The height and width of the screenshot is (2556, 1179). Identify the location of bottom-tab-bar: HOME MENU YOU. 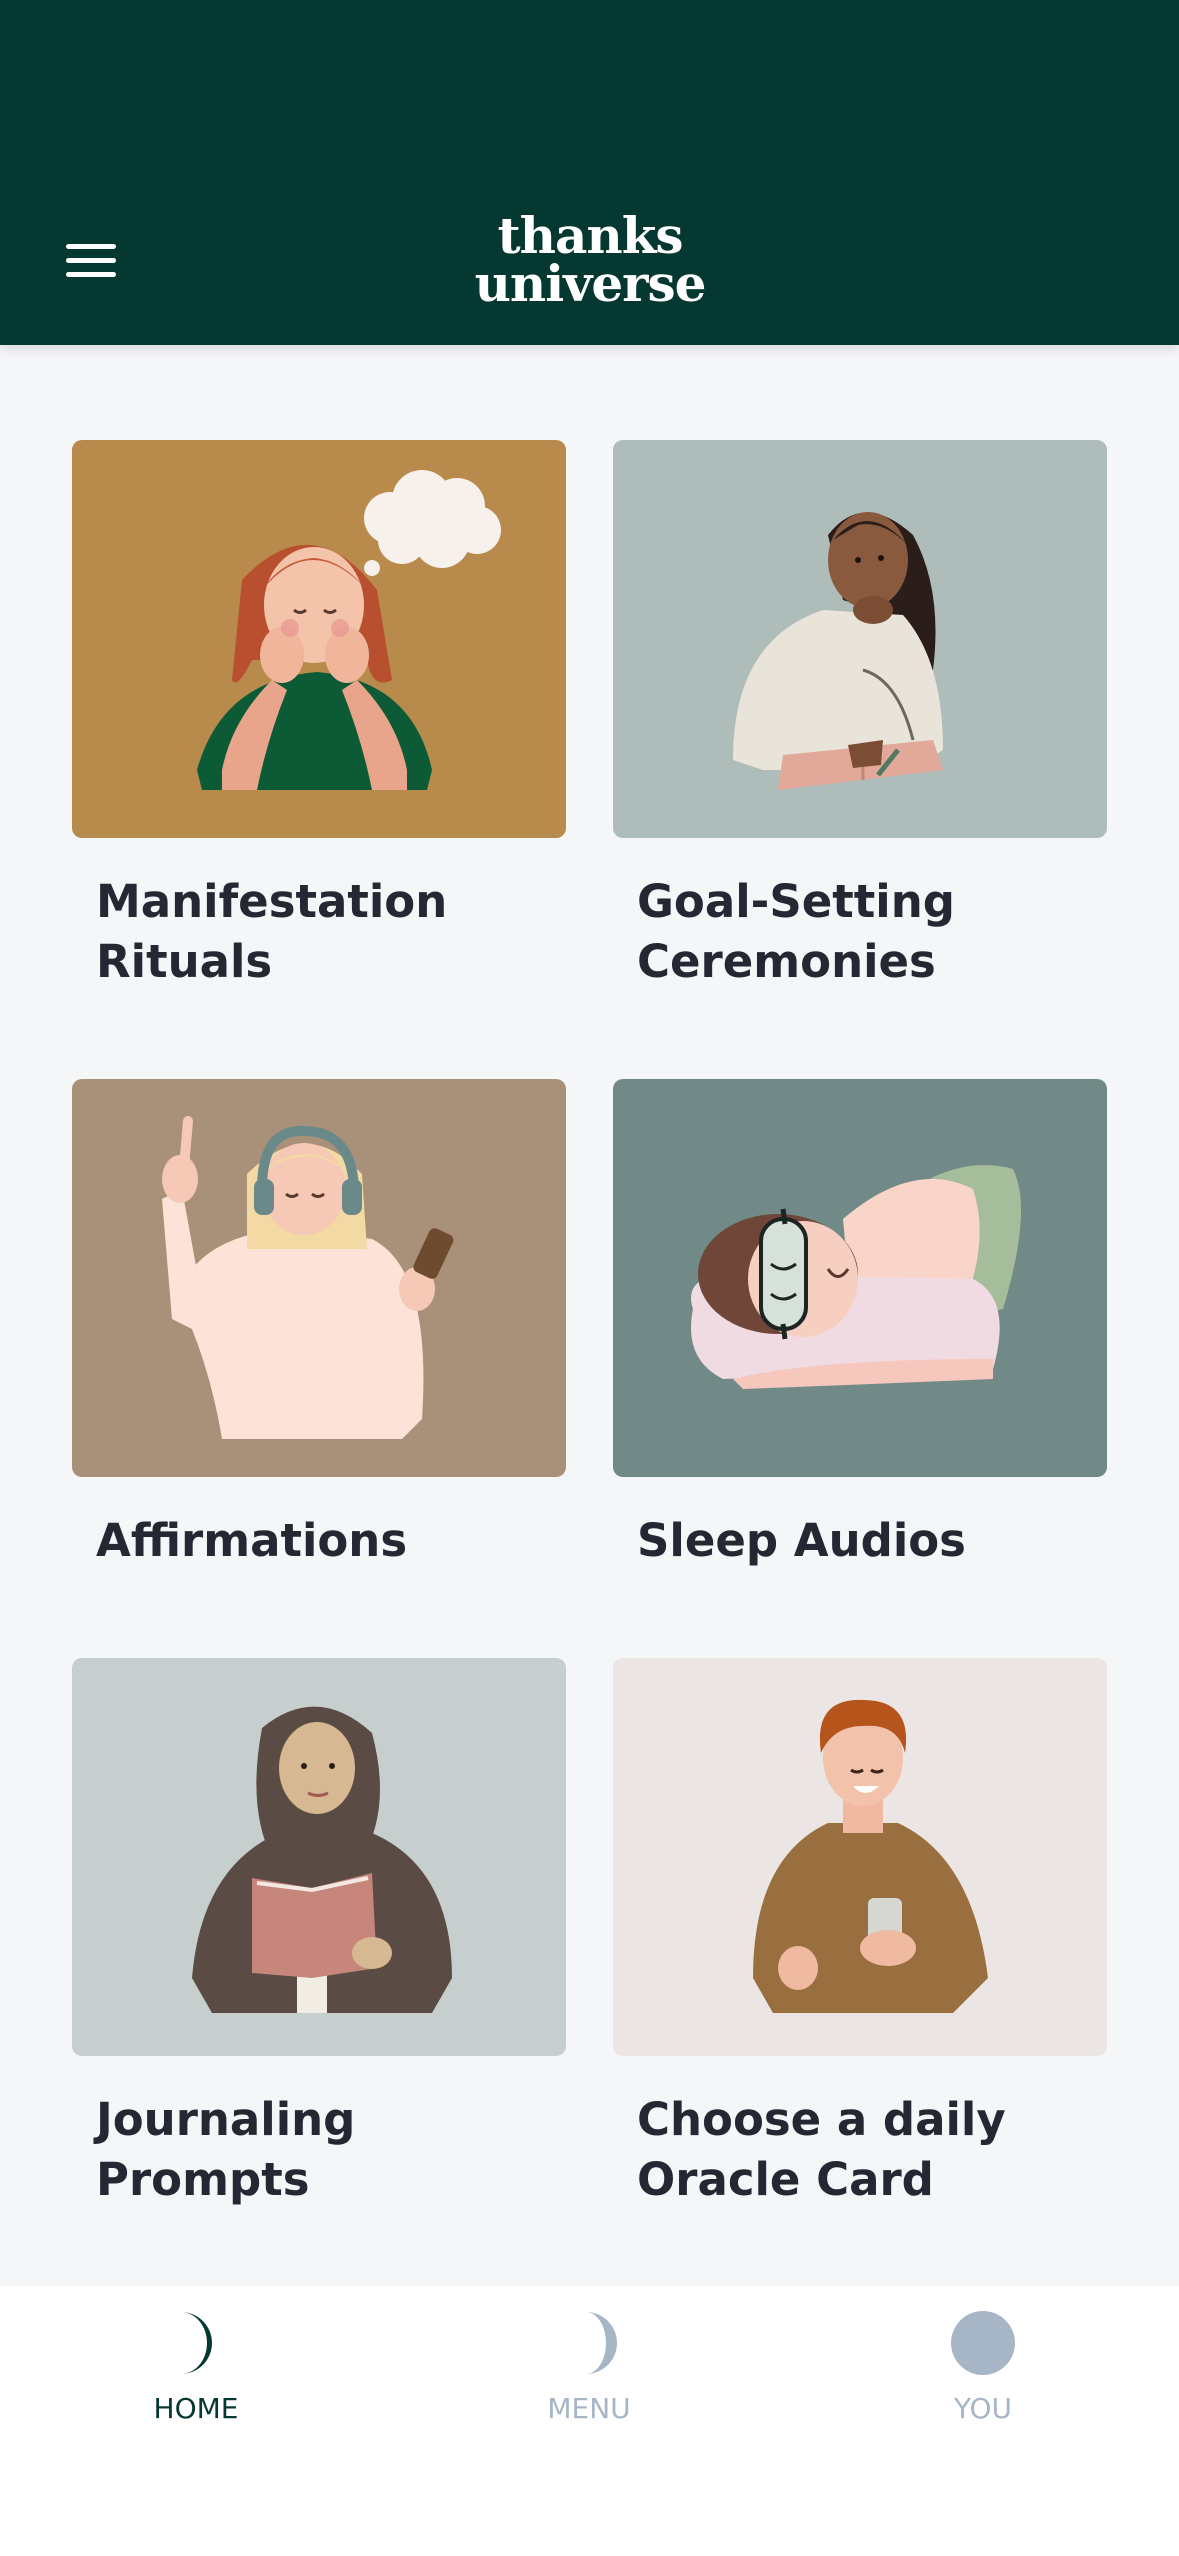
(589, 2421).